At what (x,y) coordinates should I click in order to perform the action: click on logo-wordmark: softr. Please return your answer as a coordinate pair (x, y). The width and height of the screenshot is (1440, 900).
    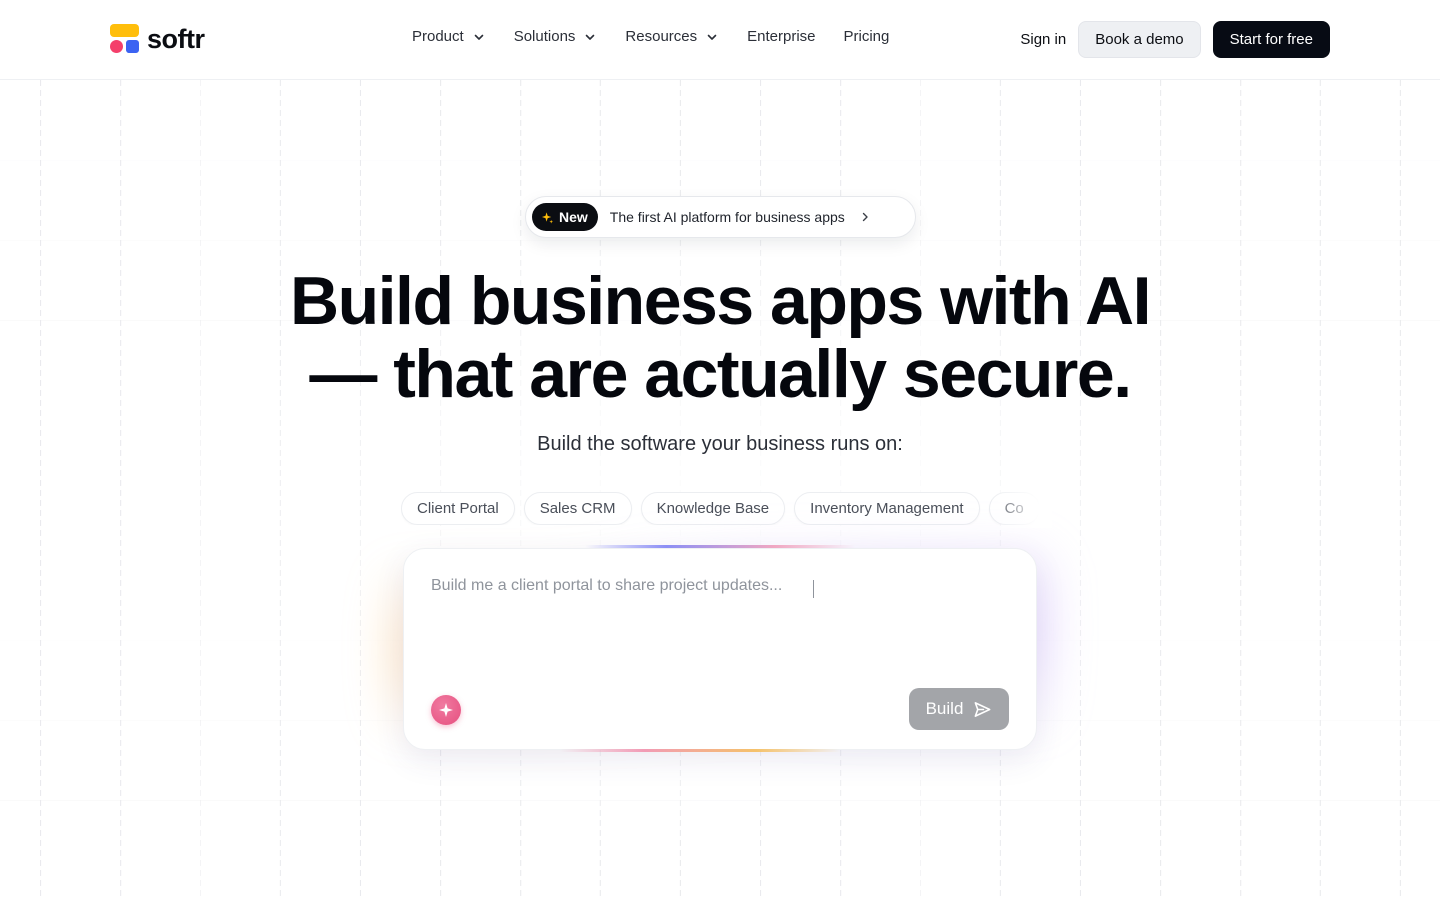
    Looking at the image, I should click on (176, 39).